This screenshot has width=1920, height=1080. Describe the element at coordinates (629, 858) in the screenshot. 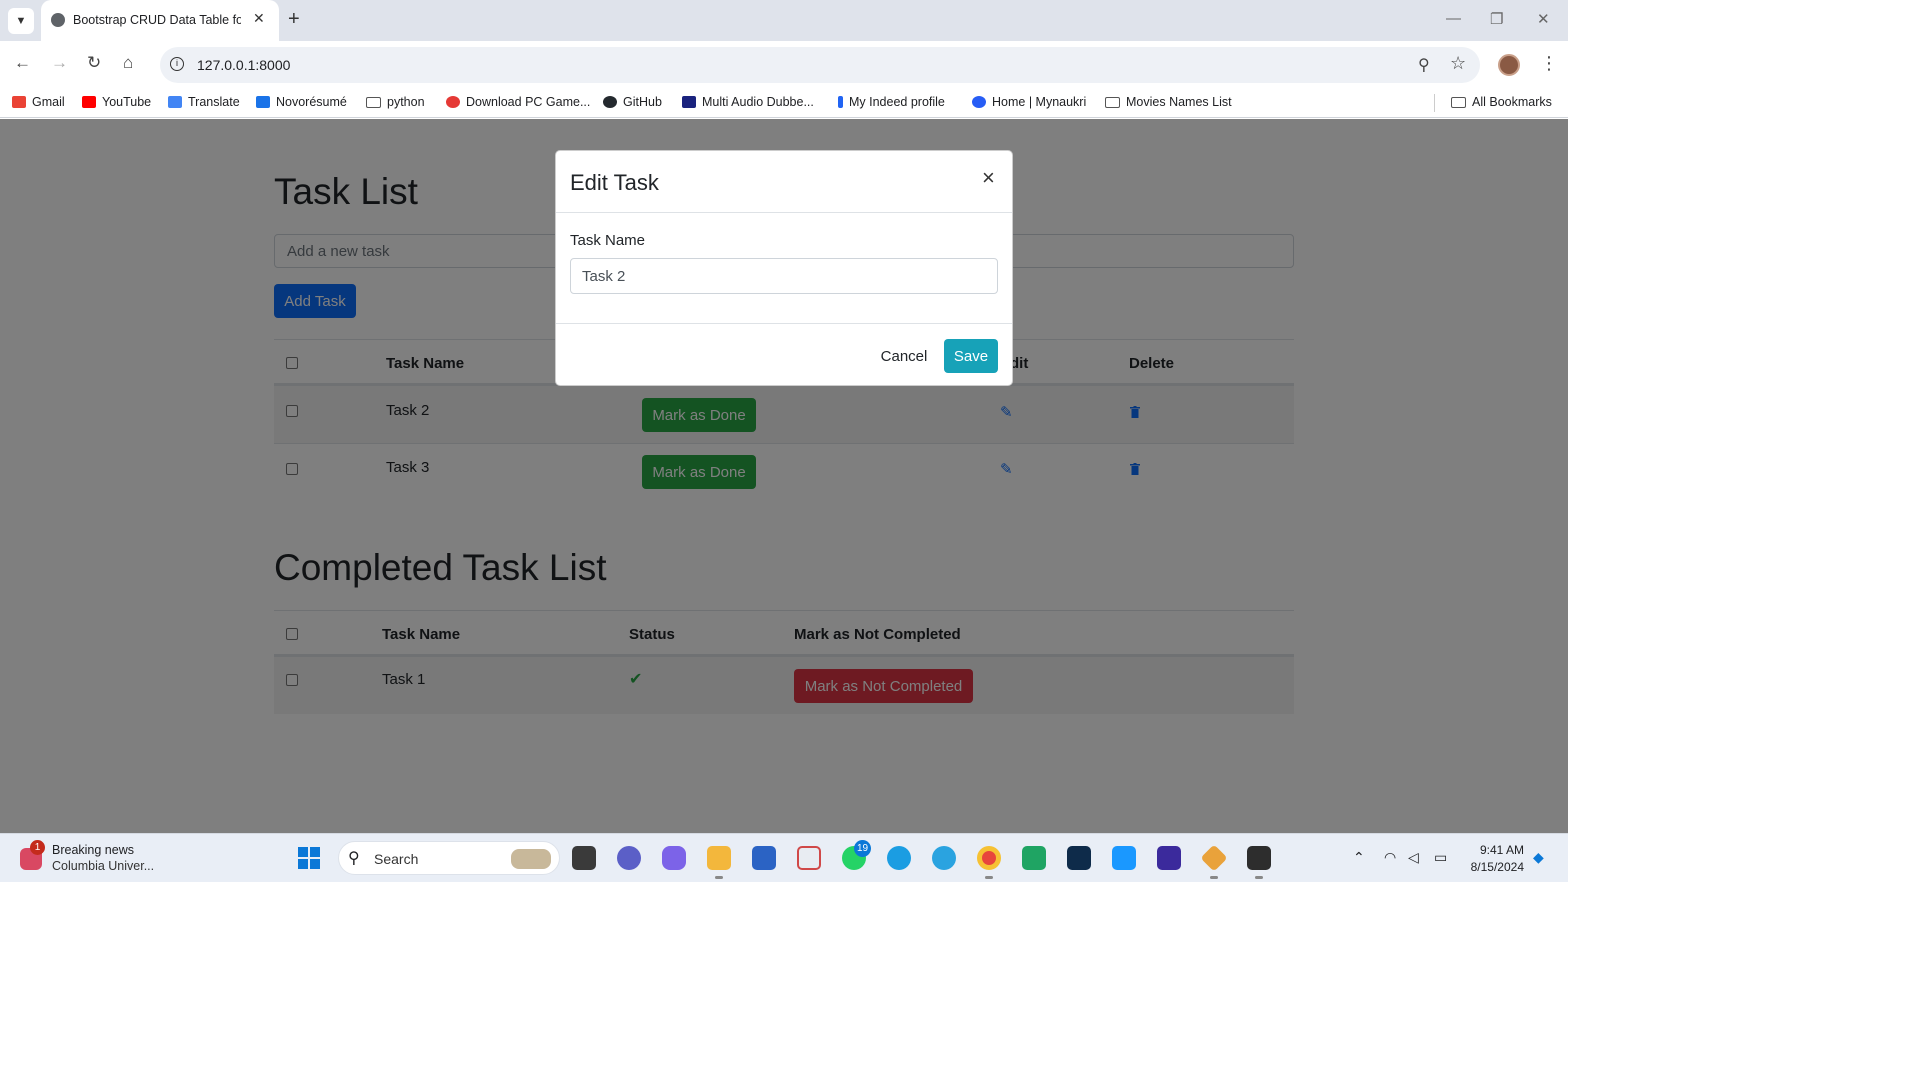

I see `teams-icon` at that location.